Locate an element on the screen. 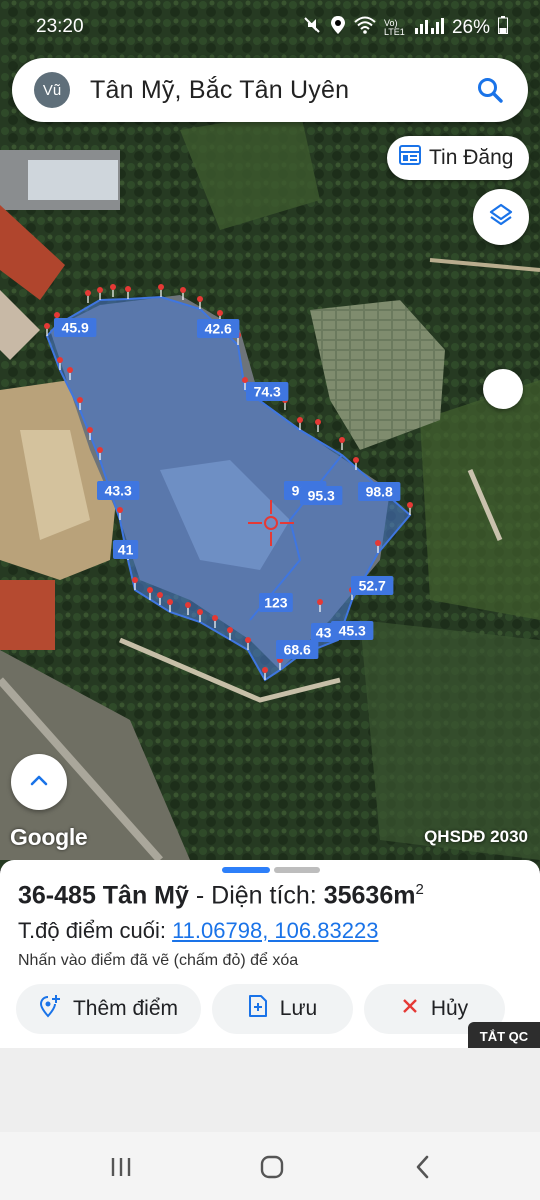 Image resolution: width=540 pixels, height=1200 pixels. edge-length-label: 98.8 is located at coordinates (379, 491).